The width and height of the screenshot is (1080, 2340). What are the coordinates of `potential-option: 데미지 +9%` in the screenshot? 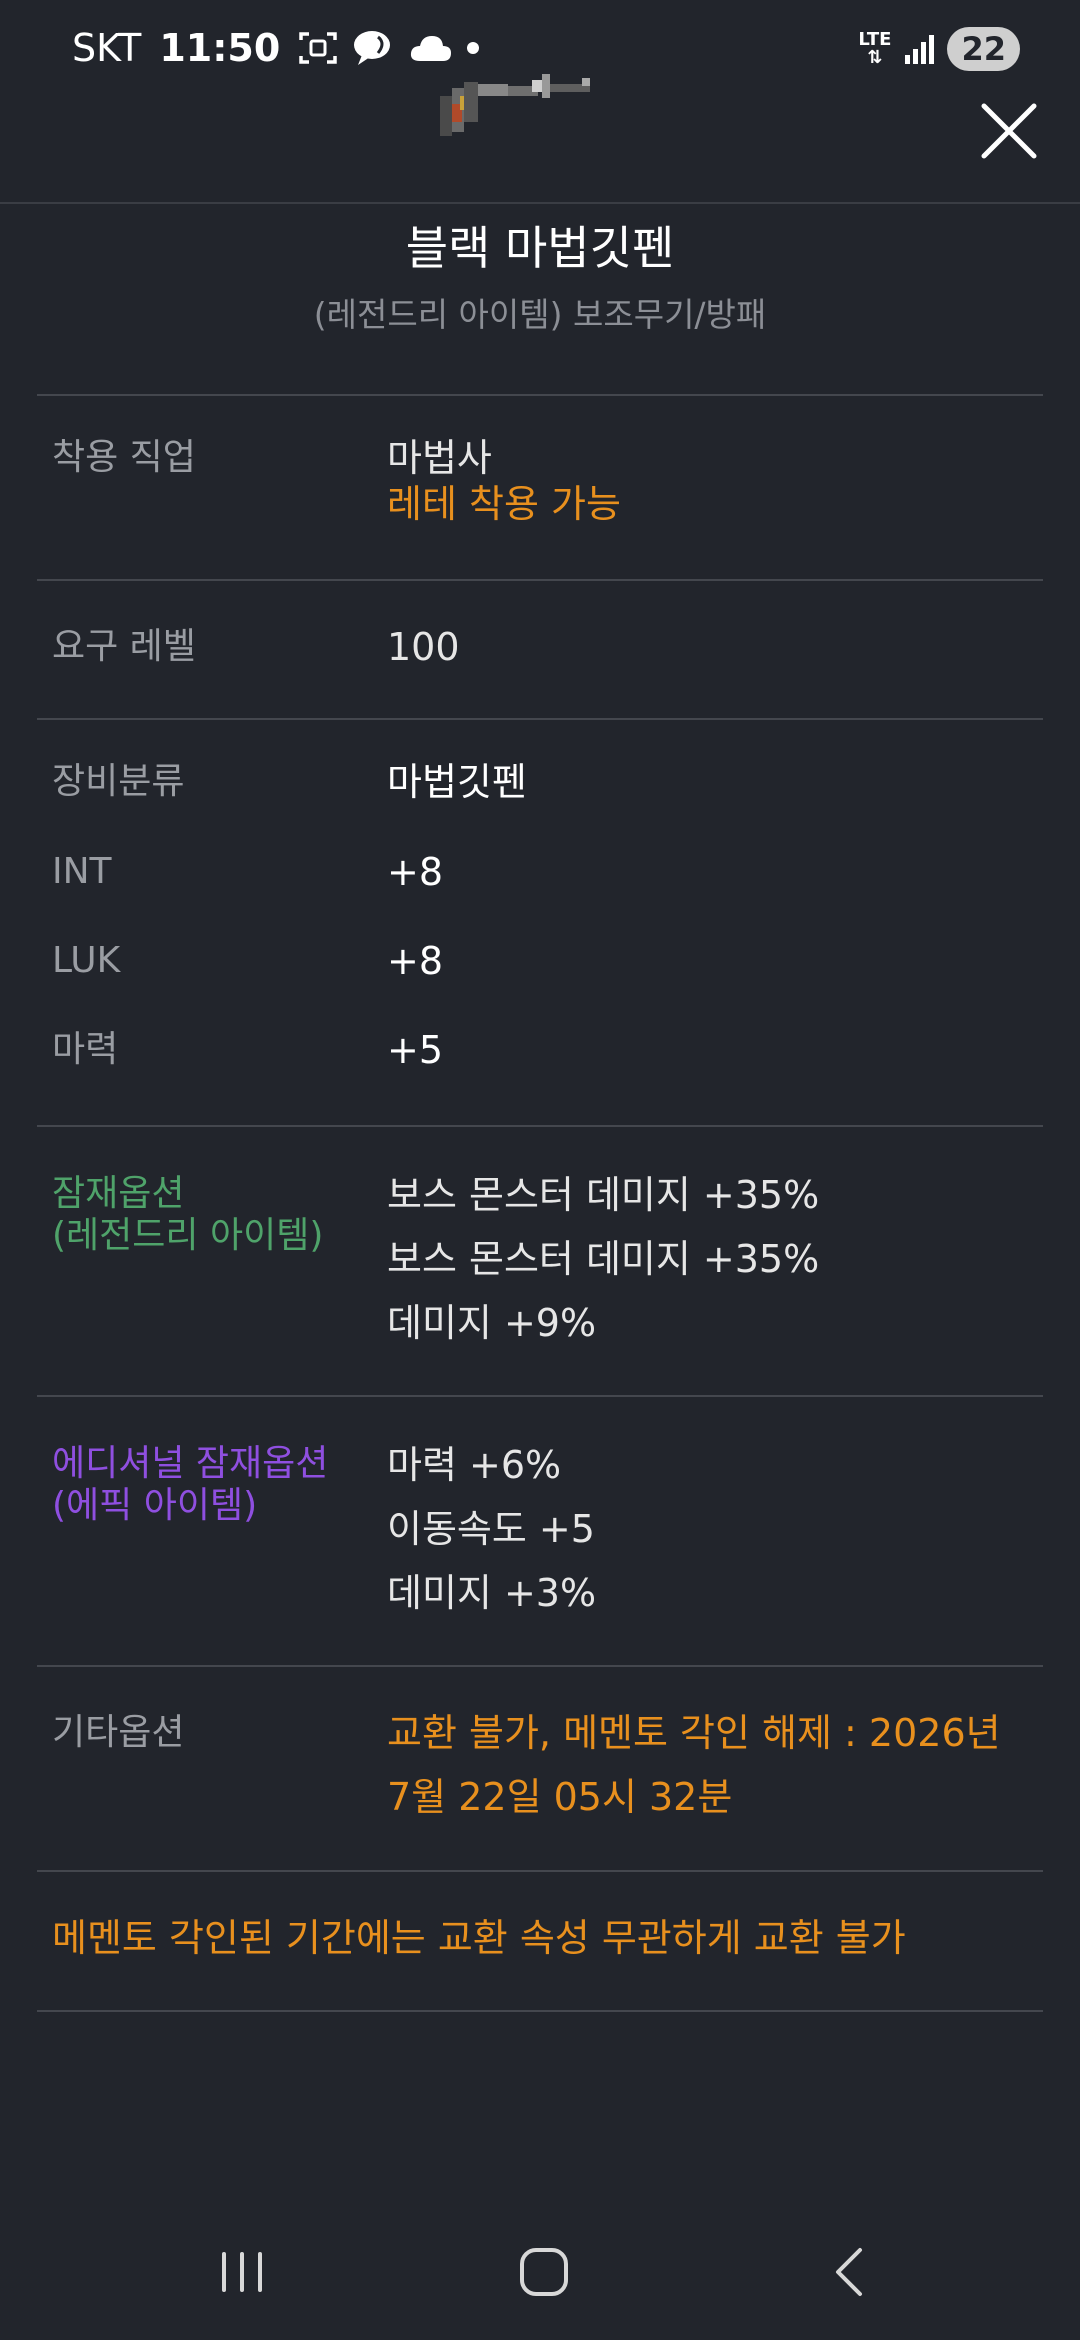 It's located at (492, 1323).